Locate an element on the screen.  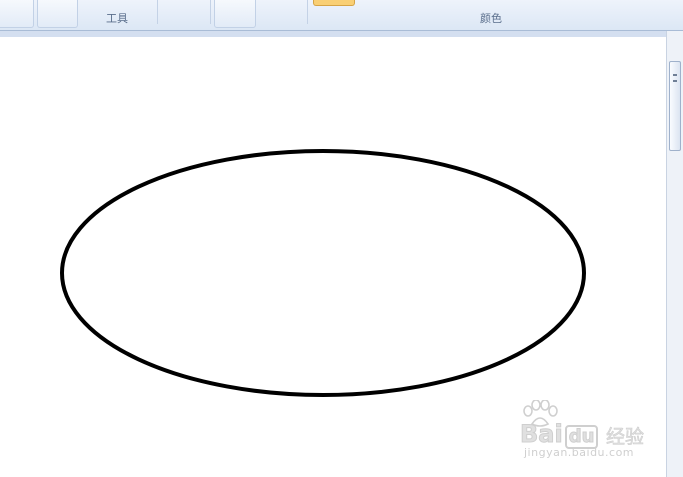
watermark-brand-bai: Bai is located at coordinates (542, 434).